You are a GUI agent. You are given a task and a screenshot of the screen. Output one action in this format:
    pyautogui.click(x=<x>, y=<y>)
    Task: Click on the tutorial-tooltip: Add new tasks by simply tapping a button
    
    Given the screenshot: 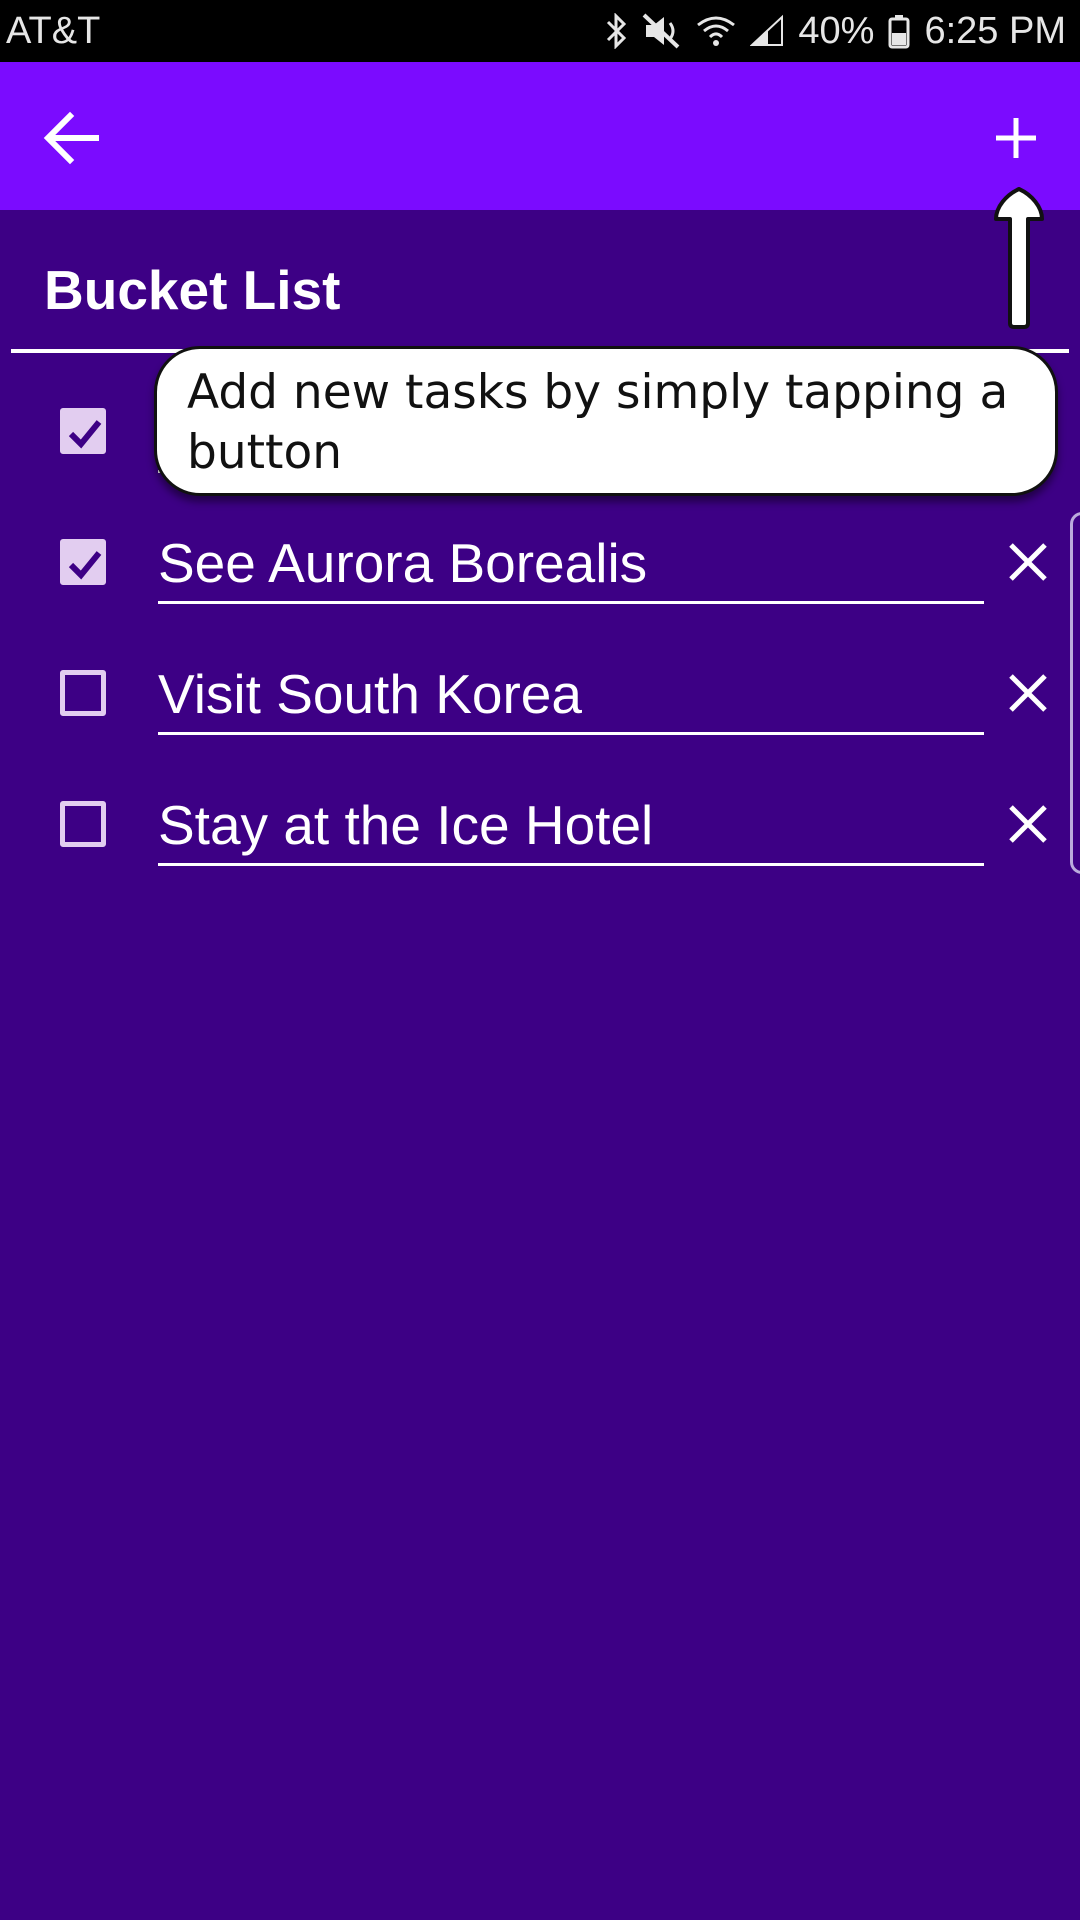 What is the action you would take?
    pyautogui.click(x=606, y=421)
    